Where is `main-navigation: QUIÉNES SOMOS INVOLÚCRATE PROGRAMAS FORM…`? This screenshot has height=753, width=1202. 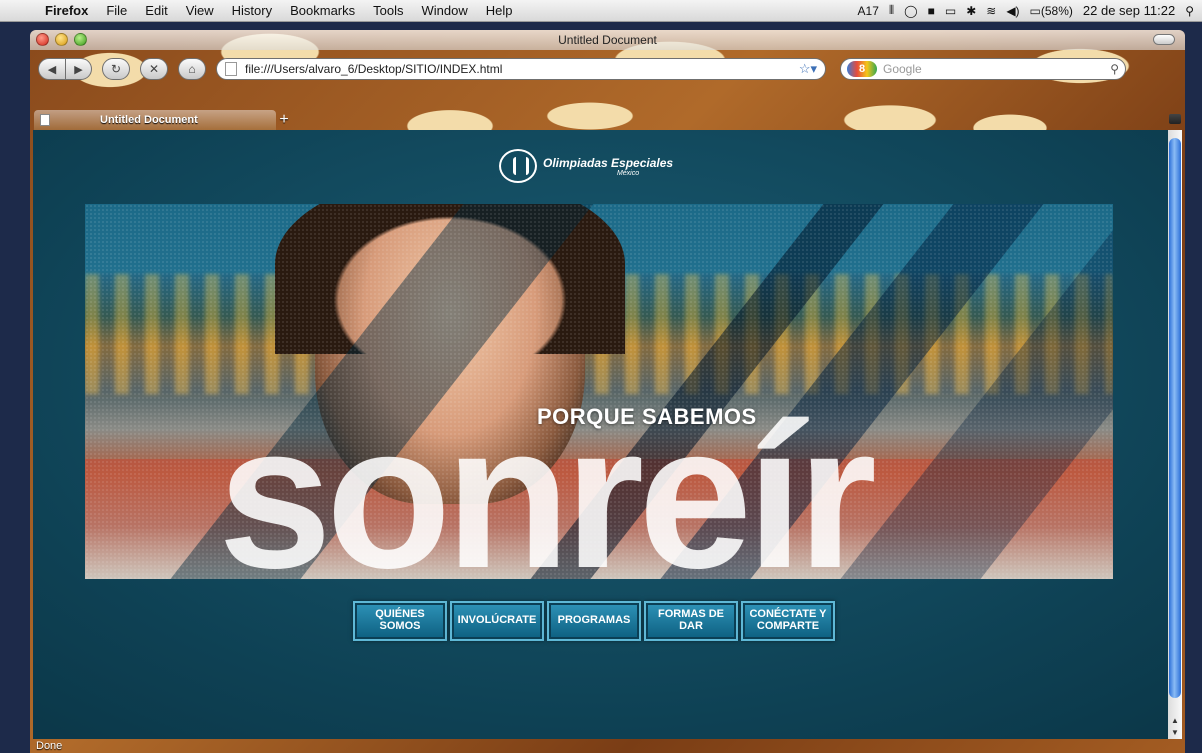 main-navigation: QUIÉNES SOMOS INVOLÚCRATE PROGRAMAS FORM… is located at coordinates (594, 621).